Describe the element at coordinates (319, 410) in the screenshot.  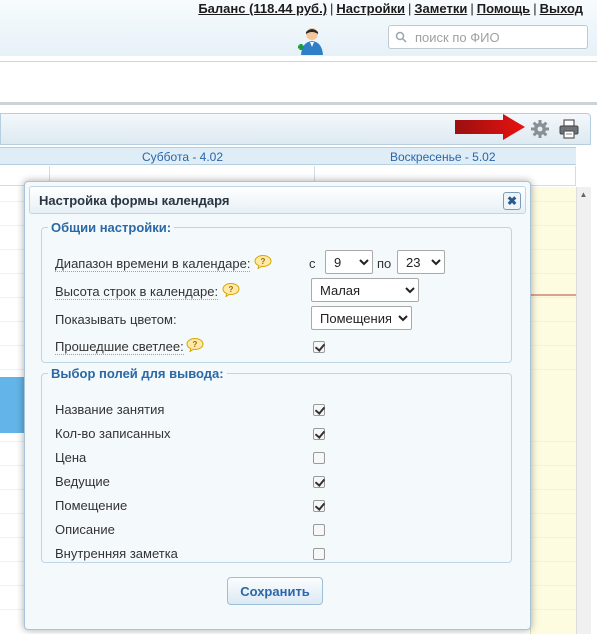
I see `field-checkbox-title` at that location.